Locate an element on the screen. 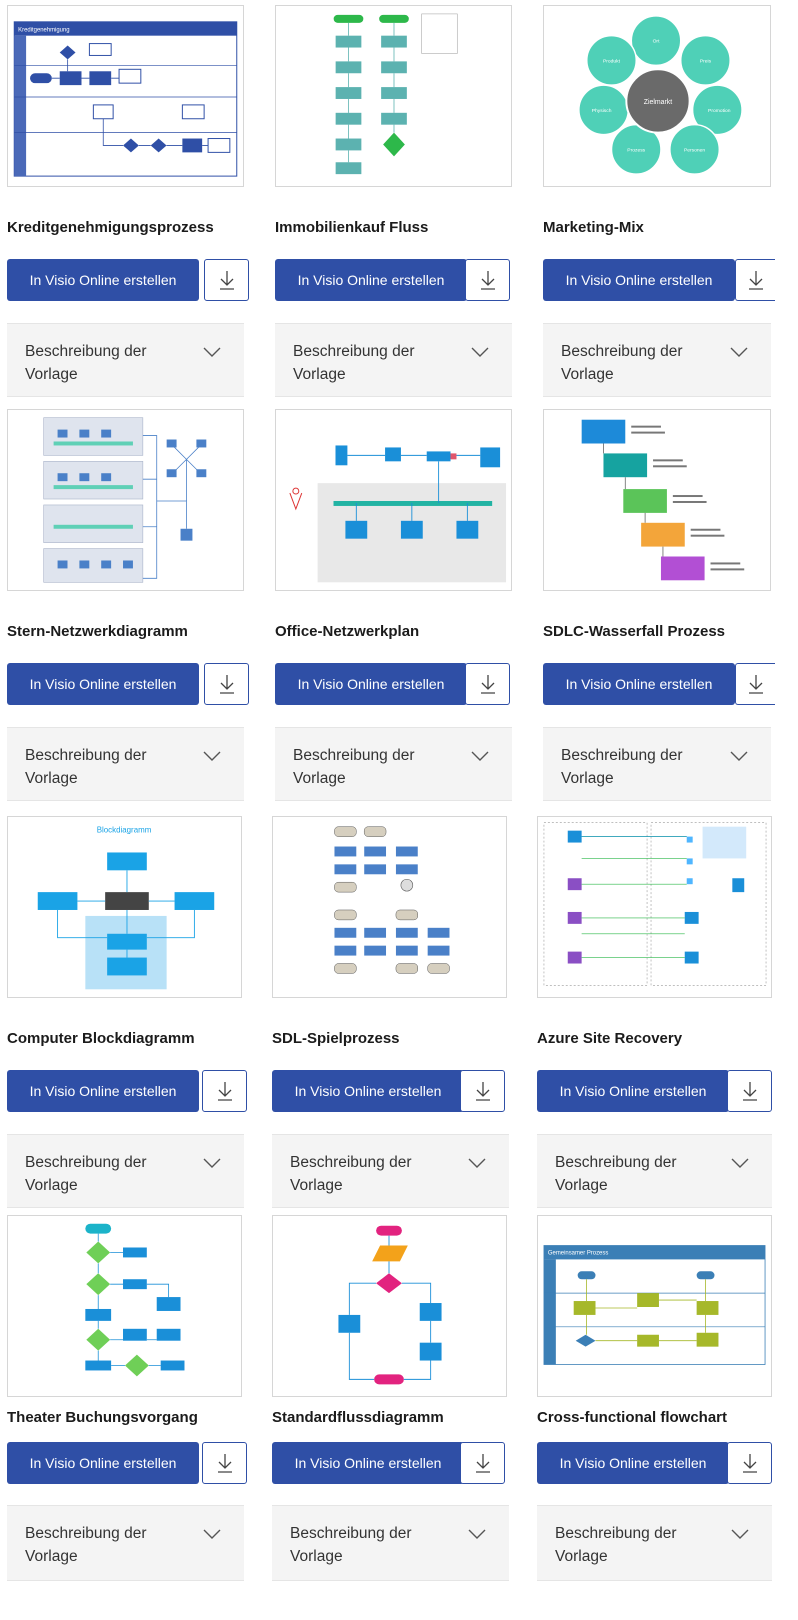 The height and width of the screenshot is (1620, 798). thumb-center-label: Zielmarkt is located at coordinates (658, 102).